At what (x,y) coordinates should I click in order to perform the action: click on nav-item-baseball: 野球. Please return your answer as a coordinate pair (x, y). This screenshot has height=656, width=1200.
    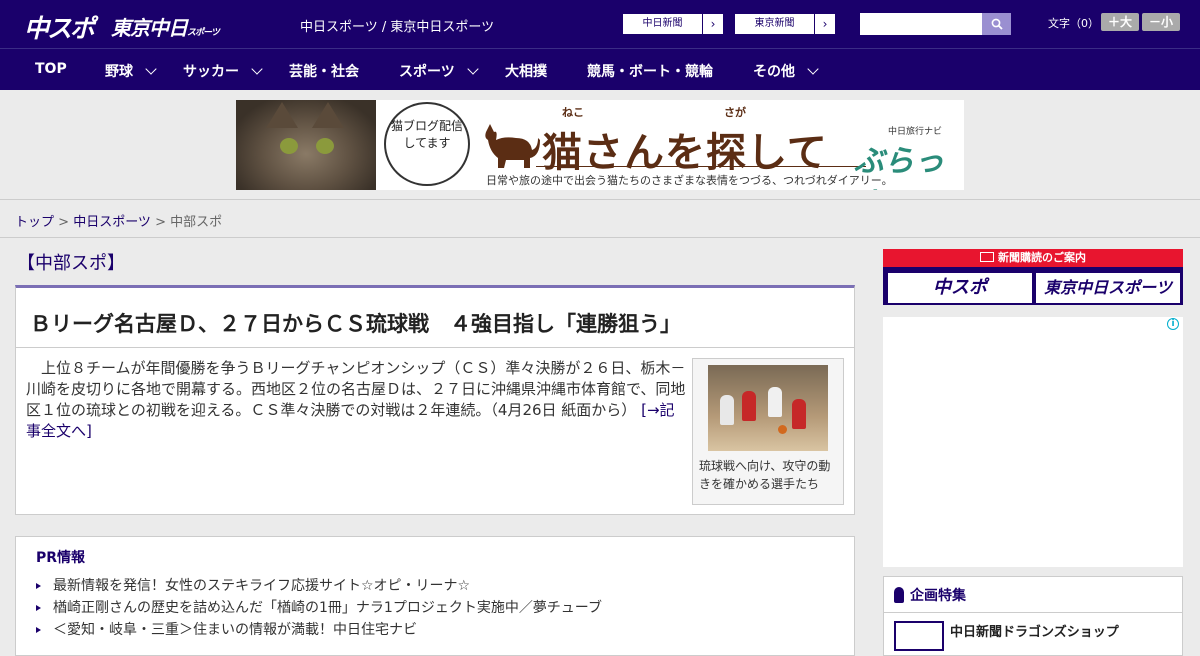
    Looking at the image, I should click on (131, 71).